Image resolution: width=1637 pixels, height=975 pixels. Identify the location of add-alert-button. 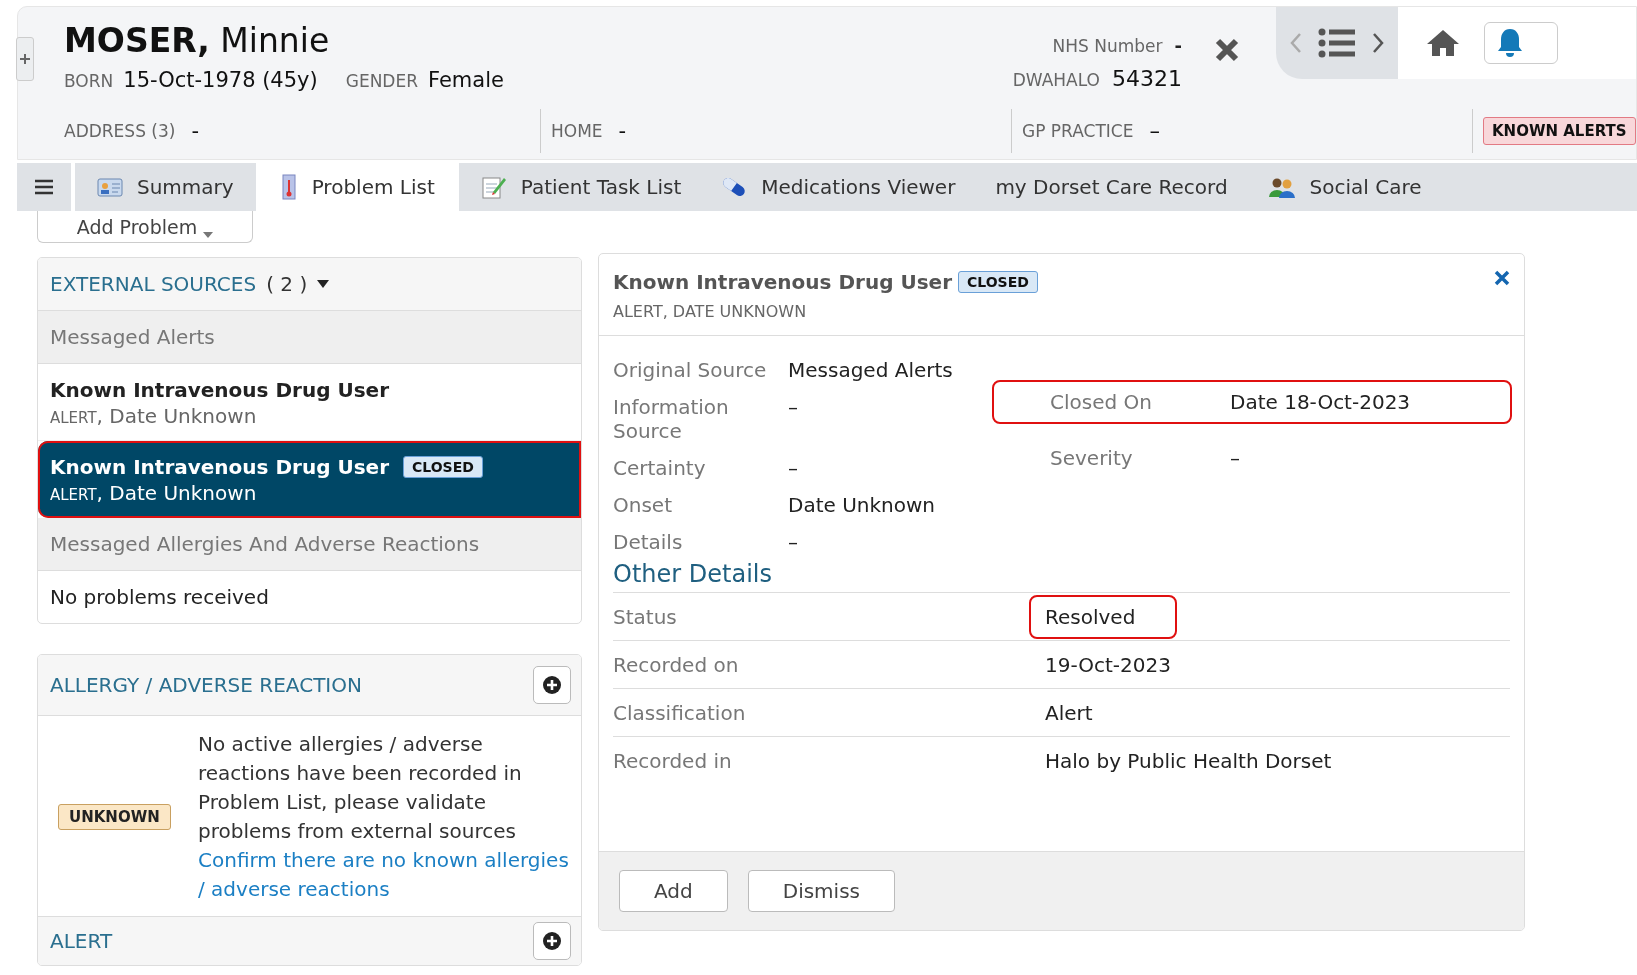
(552, 941).